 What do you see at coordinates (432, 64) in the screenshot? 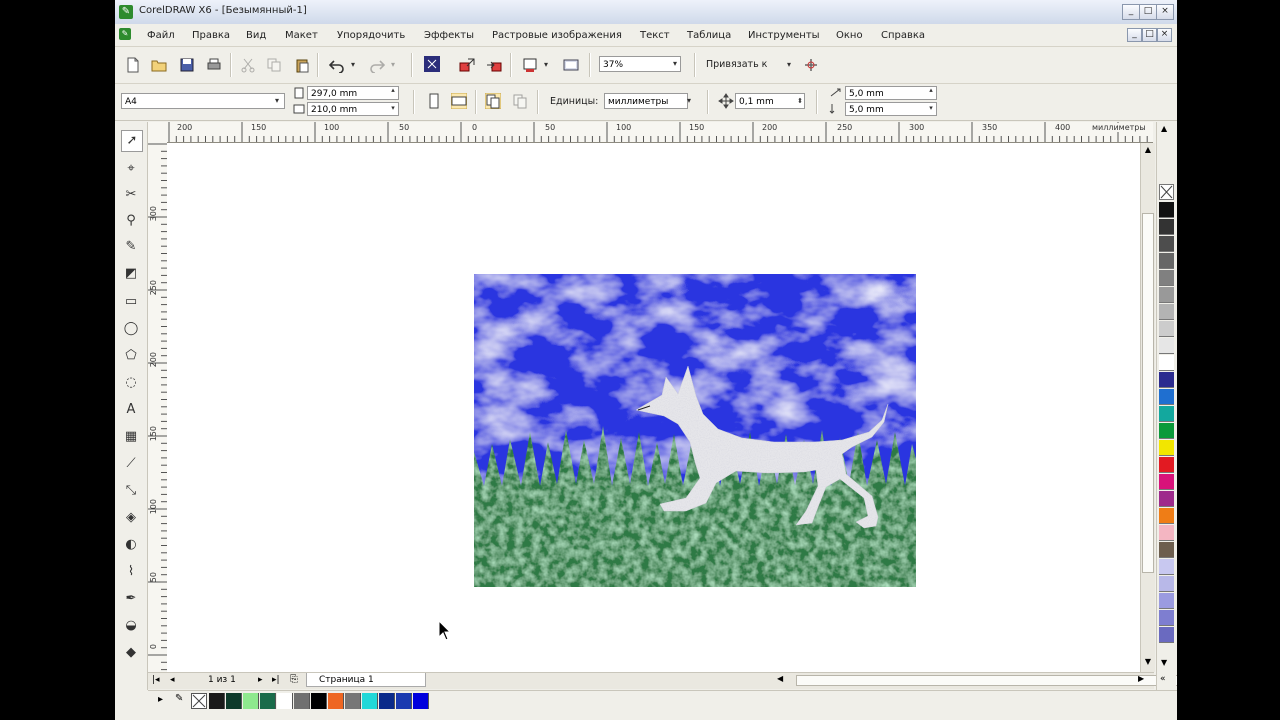
I see `search-content-icon` at bounding box center [432, 64].